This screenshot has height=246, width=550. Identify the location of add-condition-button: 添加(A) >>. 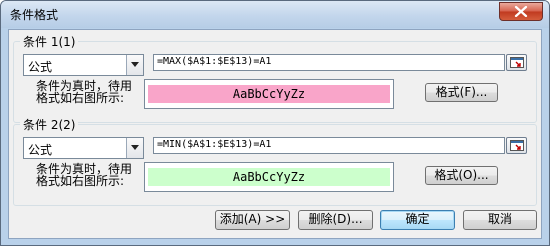
(252, 220).